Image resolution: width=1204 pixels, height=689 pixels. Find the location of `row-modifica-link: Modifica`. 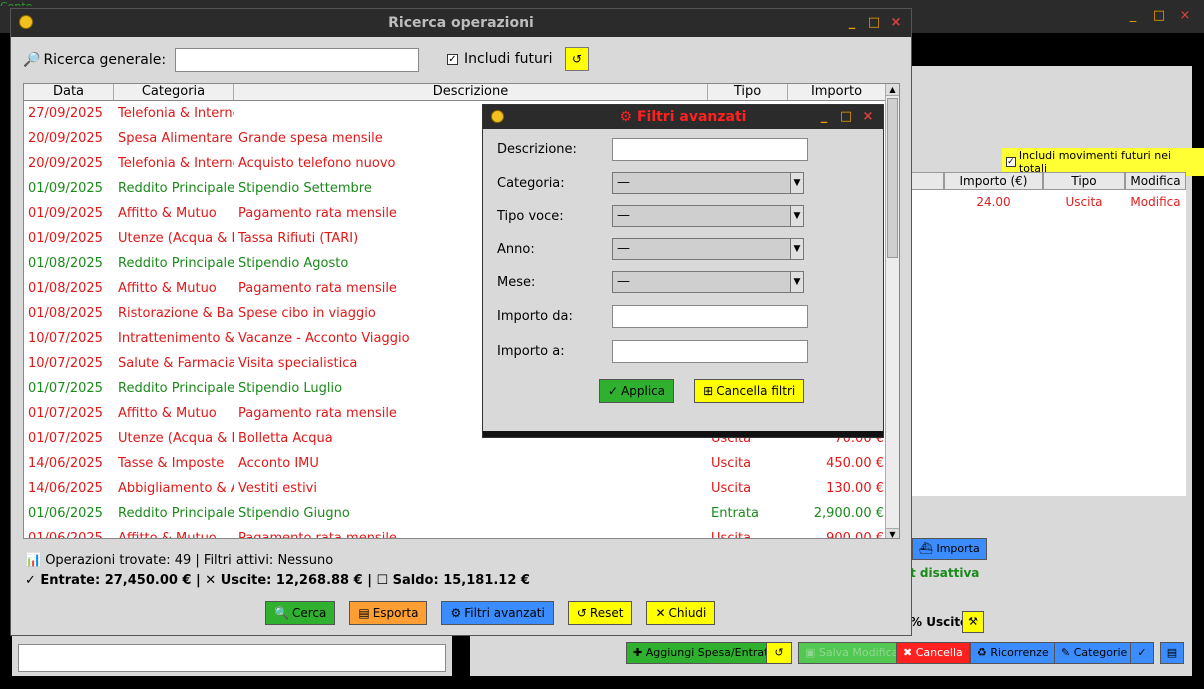

row-modifica-link: Modifica is located at coordinates (1155, 202).